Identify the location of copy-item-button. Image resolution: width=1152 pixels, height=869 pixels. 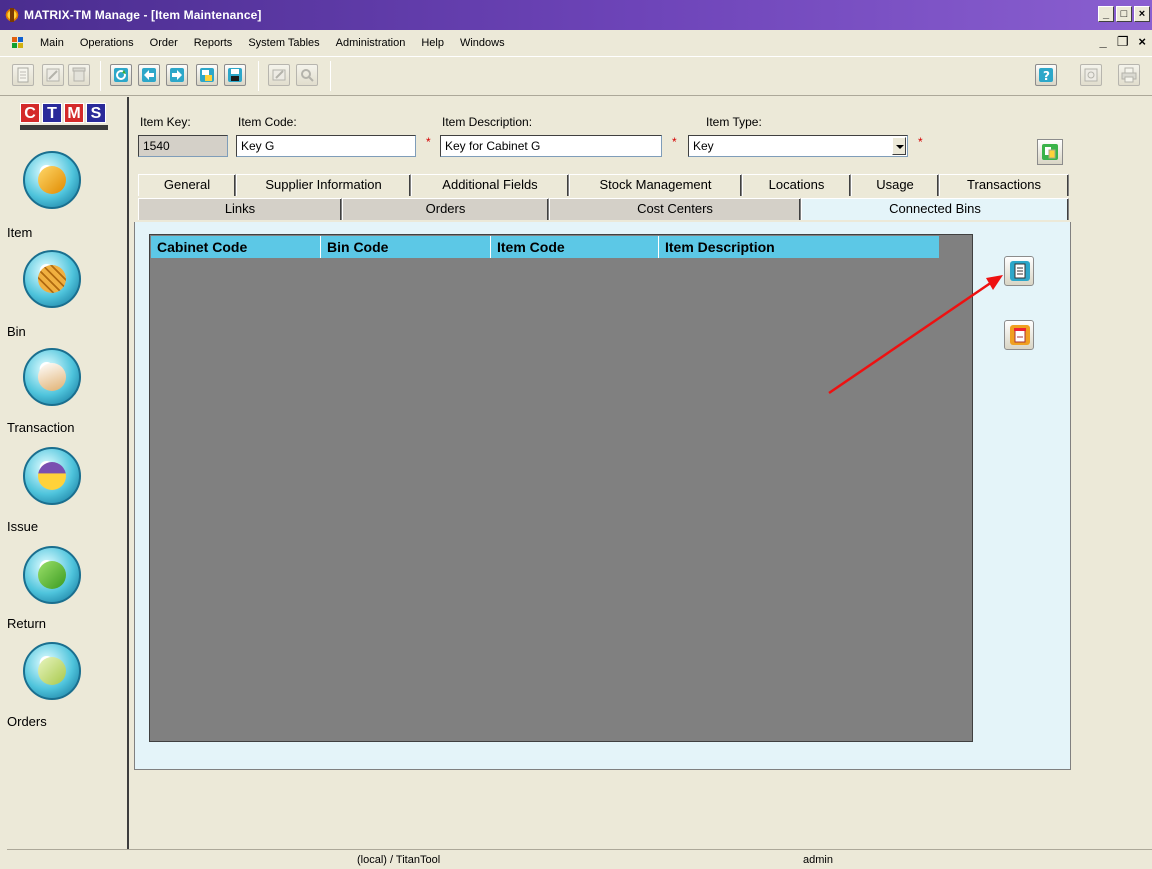
(1050, 152).